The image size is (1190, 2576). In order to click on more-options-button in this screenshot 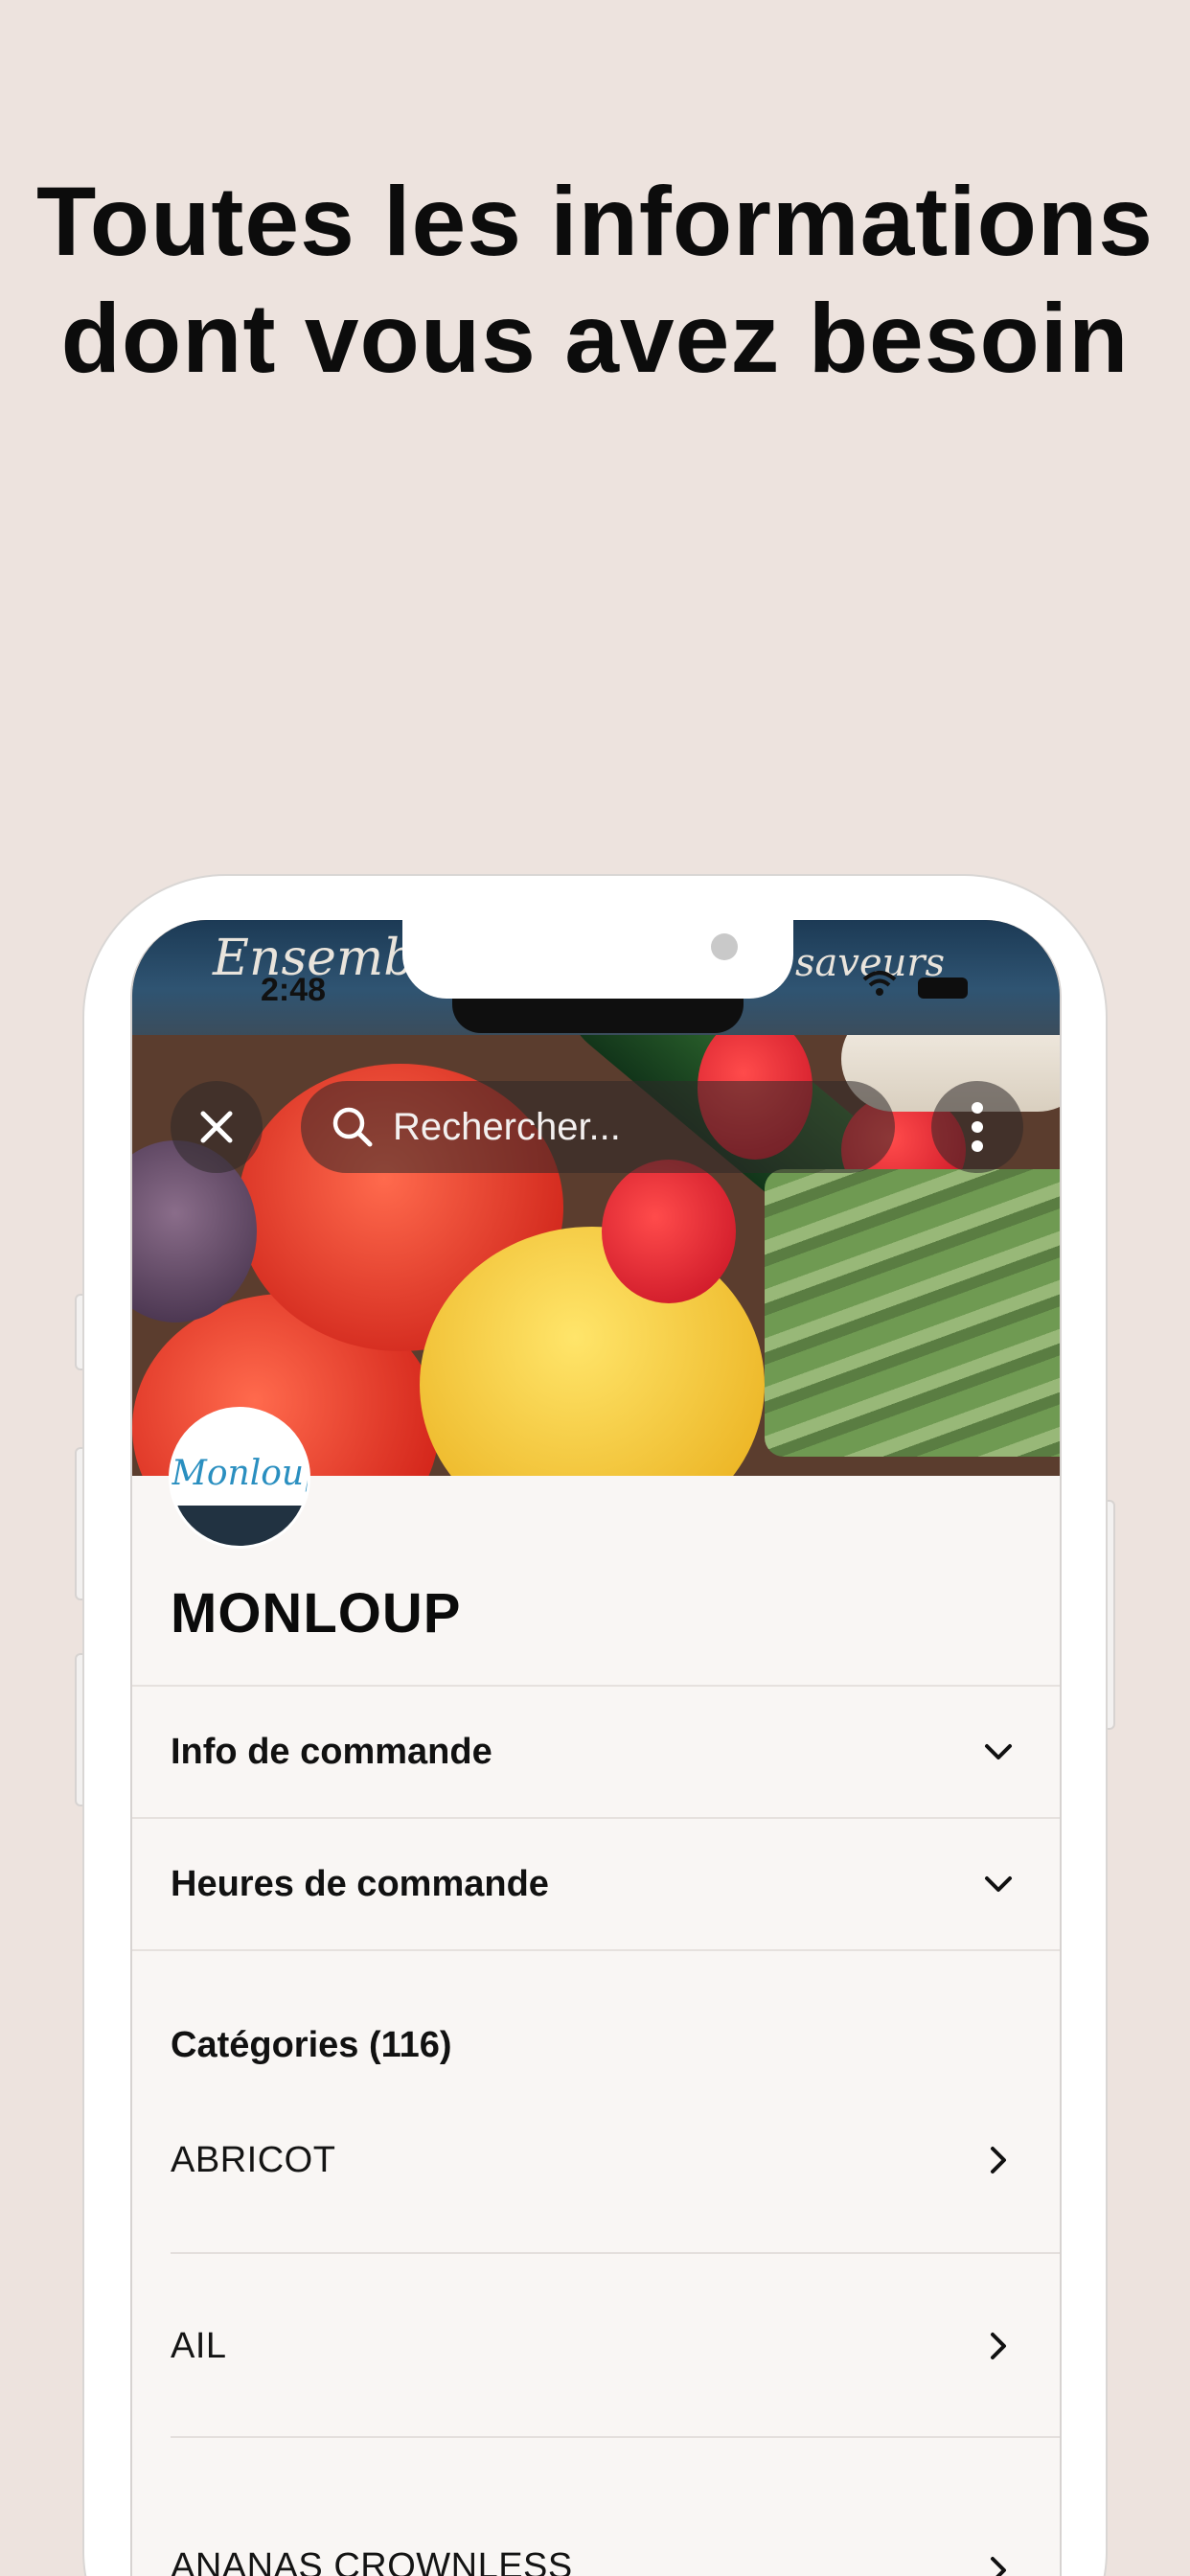, I will do `click(977, 1127)`.